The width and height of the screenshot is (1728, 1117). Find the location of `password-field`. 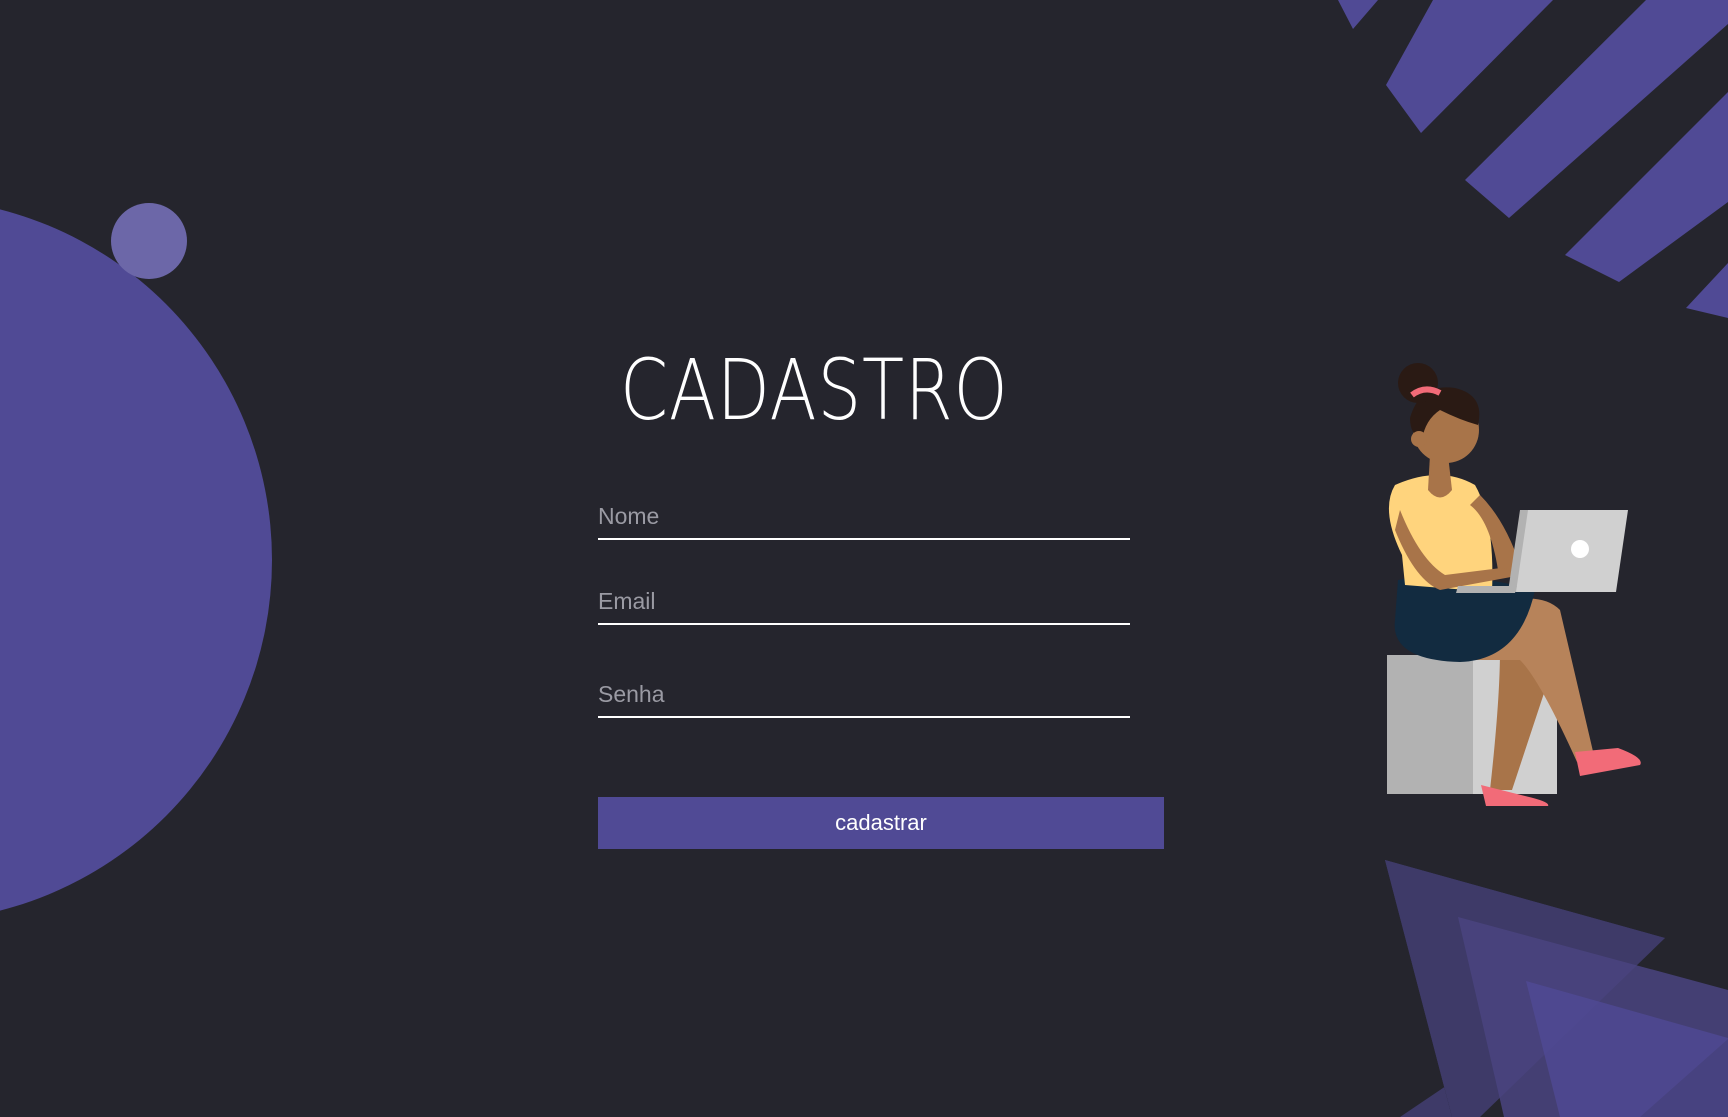

password-field is located at coordinates (864, 698).